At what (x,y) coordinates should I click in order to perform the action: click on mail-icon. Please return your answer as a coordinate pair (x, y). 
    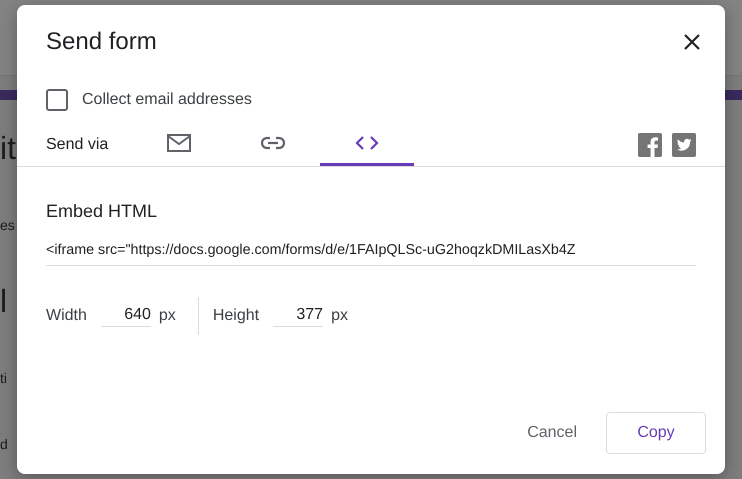
    Looking at the image, I should click on (179, 143).